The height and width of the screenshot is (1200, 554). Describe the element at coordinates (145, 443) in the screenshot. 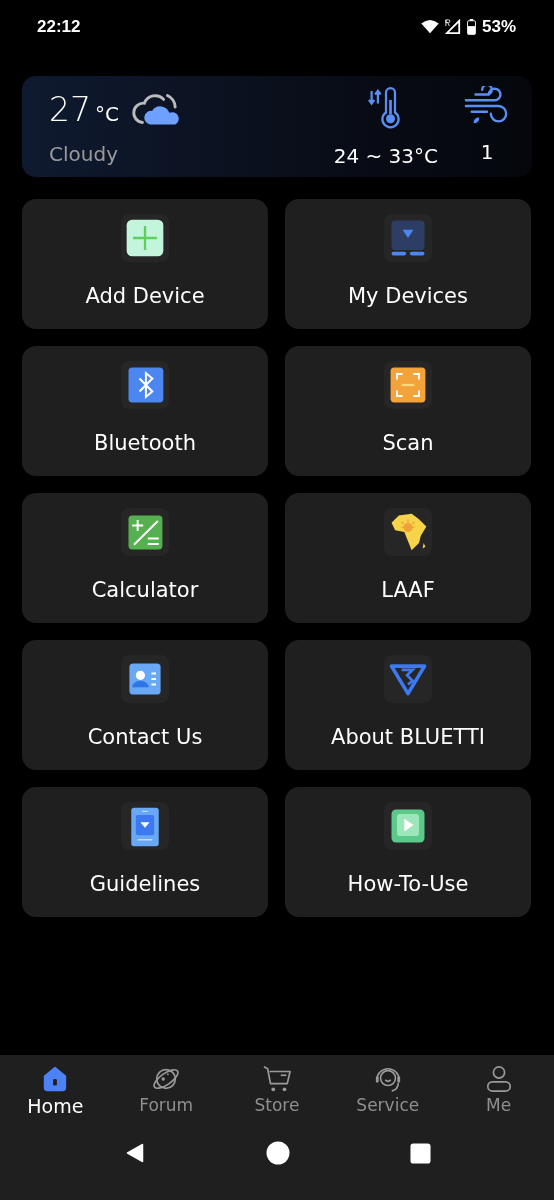

I see `tile-label: Bluetooth` at that location.